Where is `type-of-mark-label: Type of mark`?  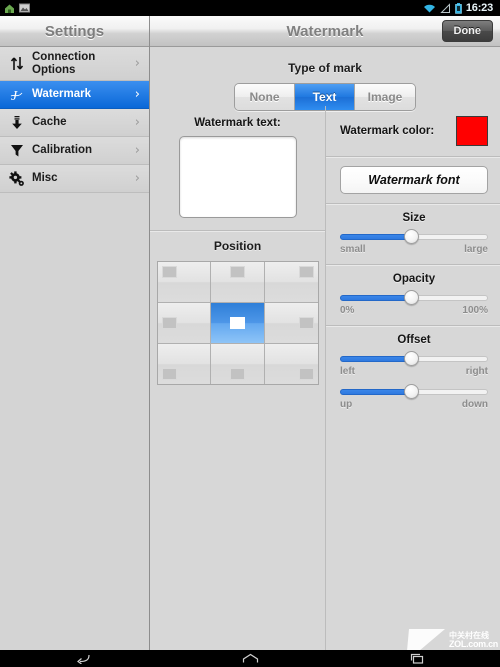
type-of-mark-label: Type of mark is located at coordinates (325, 68).